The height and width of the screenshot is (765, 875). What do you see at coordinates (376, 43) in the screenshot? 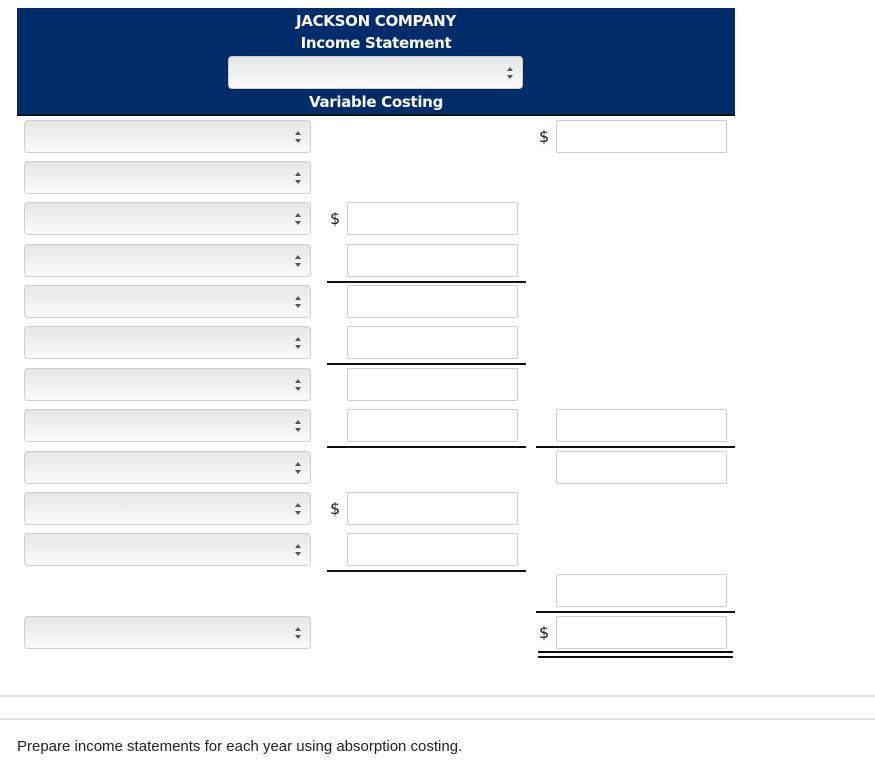
I see `statement-title: Income Statement` at bounding box center [376, 43].